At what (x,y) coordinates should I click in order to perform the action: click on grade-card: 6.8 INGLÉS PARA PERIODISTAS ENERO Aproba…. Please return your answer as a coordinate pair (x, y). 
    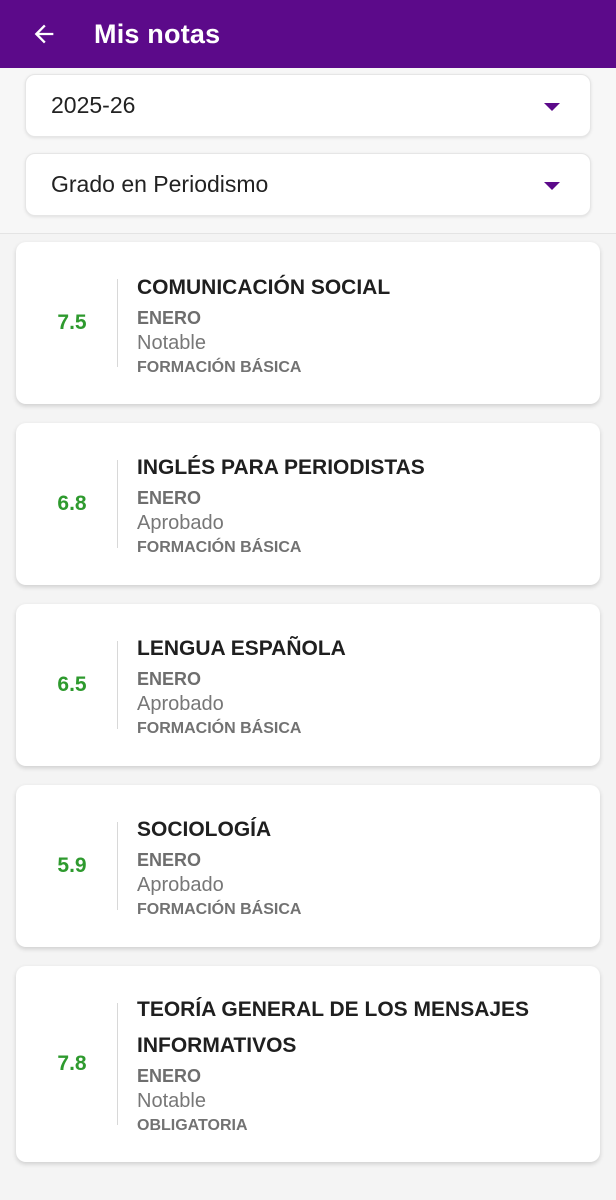
    Looking at the image, I should click on (308, 504).